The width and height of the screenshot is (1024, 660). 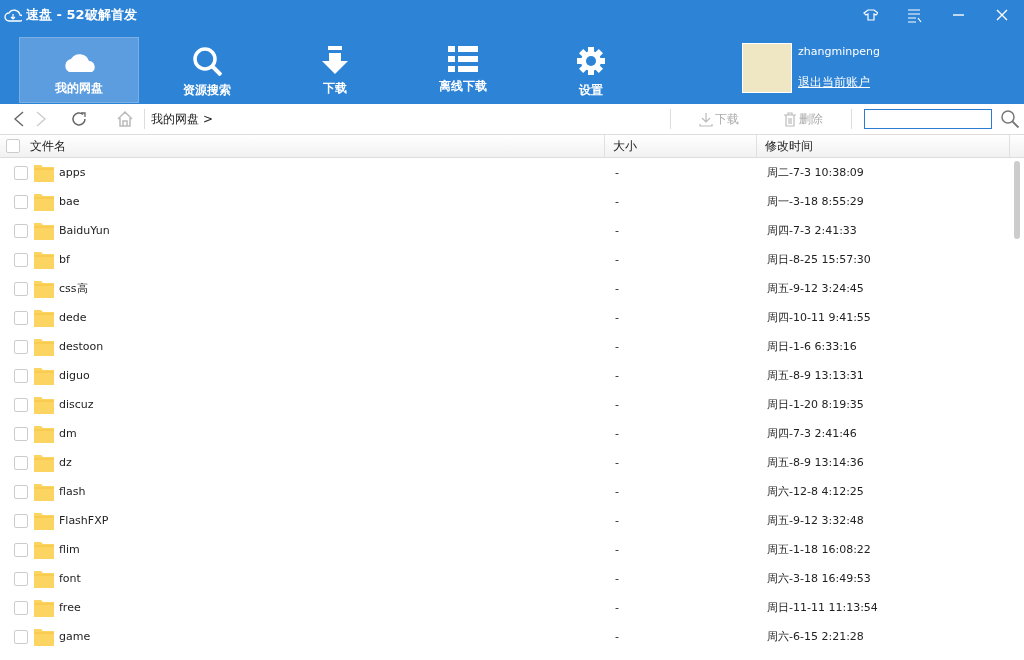 I want to click on avatar-image, so click(x=767, y=68).